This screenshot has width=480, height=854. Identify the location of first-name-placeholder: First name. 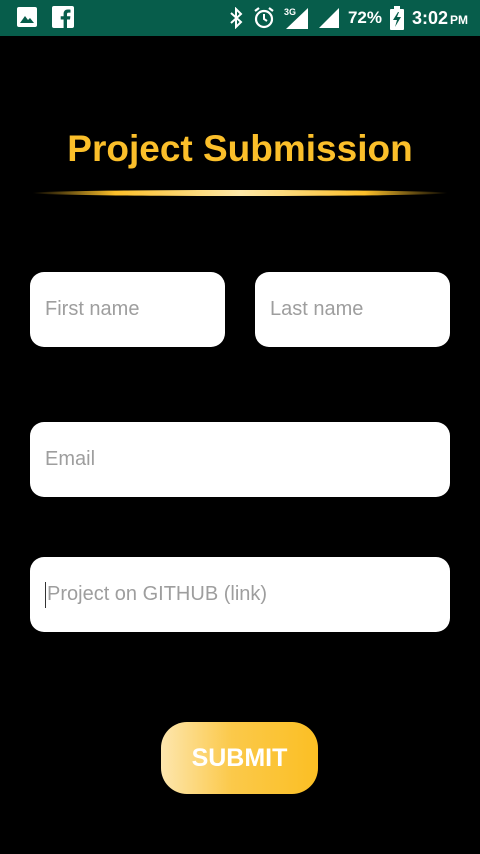
(92, 309).